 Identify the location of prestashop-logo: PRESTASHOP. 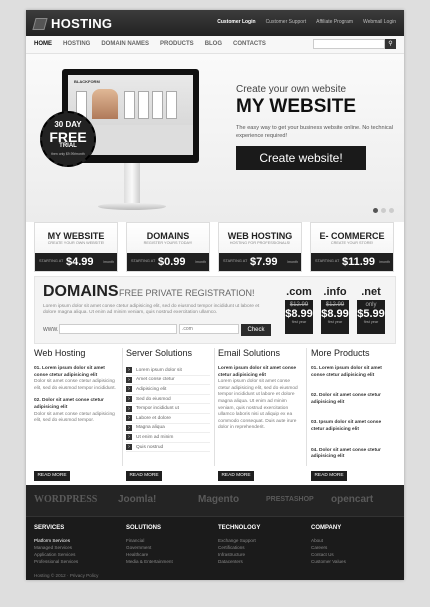
(290, 499).